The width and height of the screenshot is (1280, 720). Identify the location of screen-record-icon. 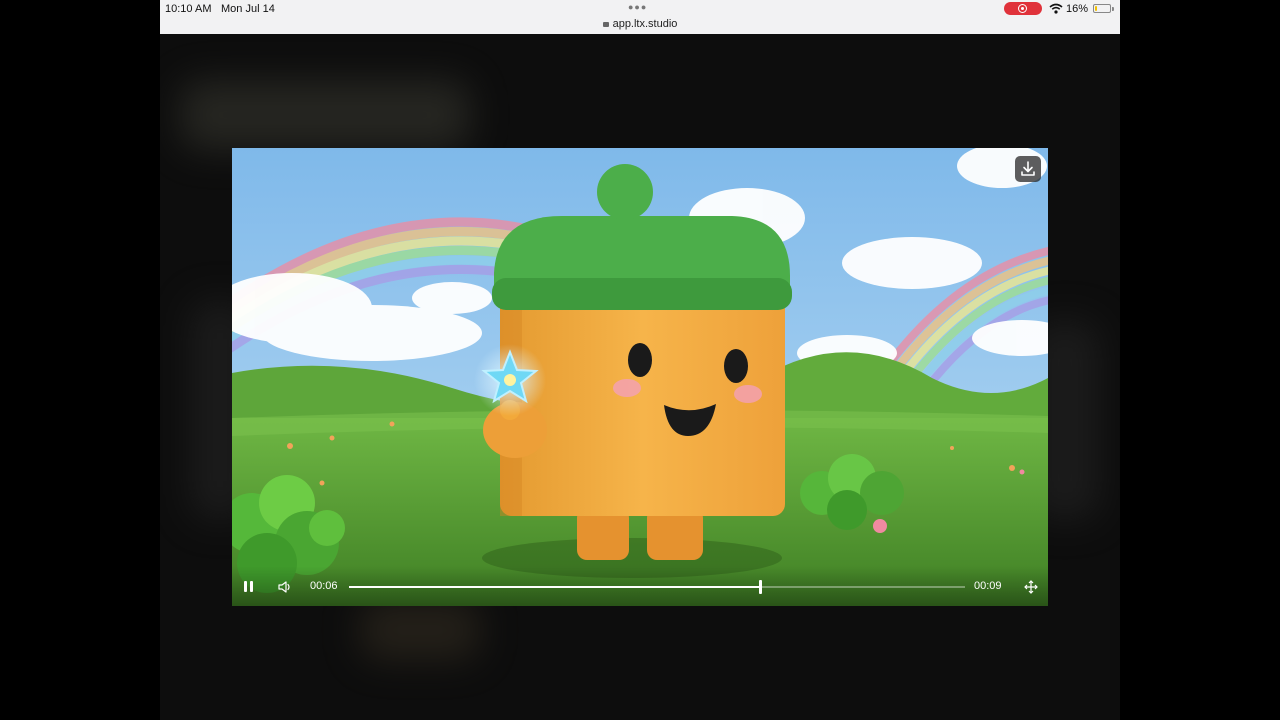
(1023, 8).